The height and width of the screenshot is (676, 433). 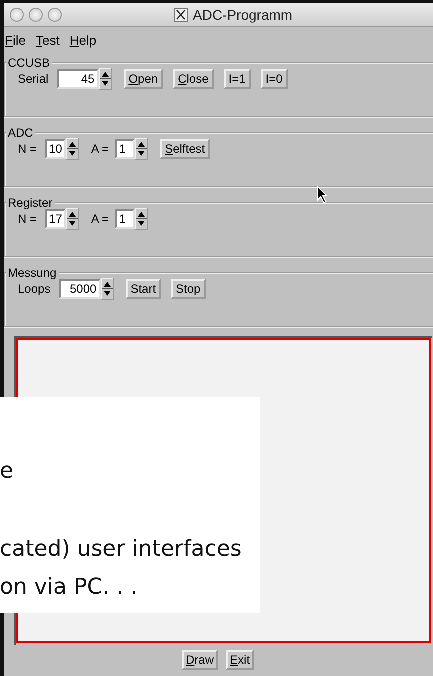 What do you see at coordinates (29, 63) in the screenshot?
I see `group-title: CCUSB` at bounding box center [29, 63].